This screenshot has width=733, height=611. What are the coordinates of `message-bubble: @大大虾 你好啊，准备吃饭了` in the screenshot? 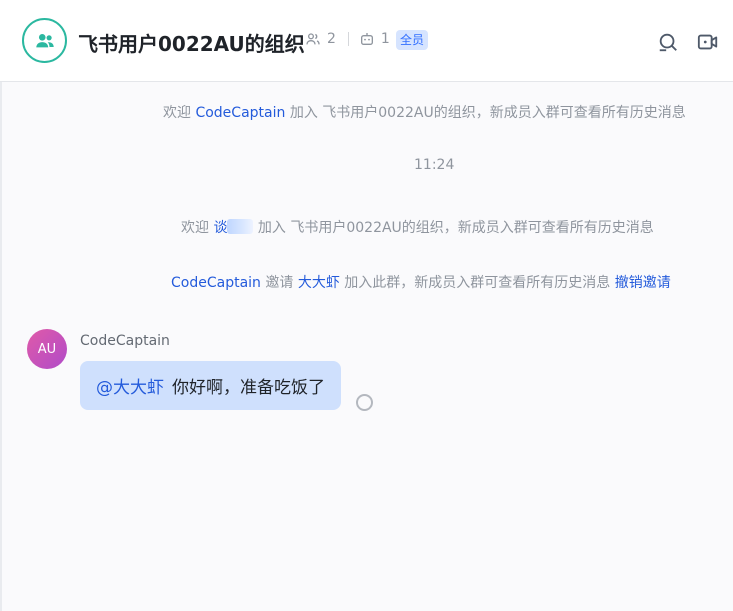 It's located at (210, 385).